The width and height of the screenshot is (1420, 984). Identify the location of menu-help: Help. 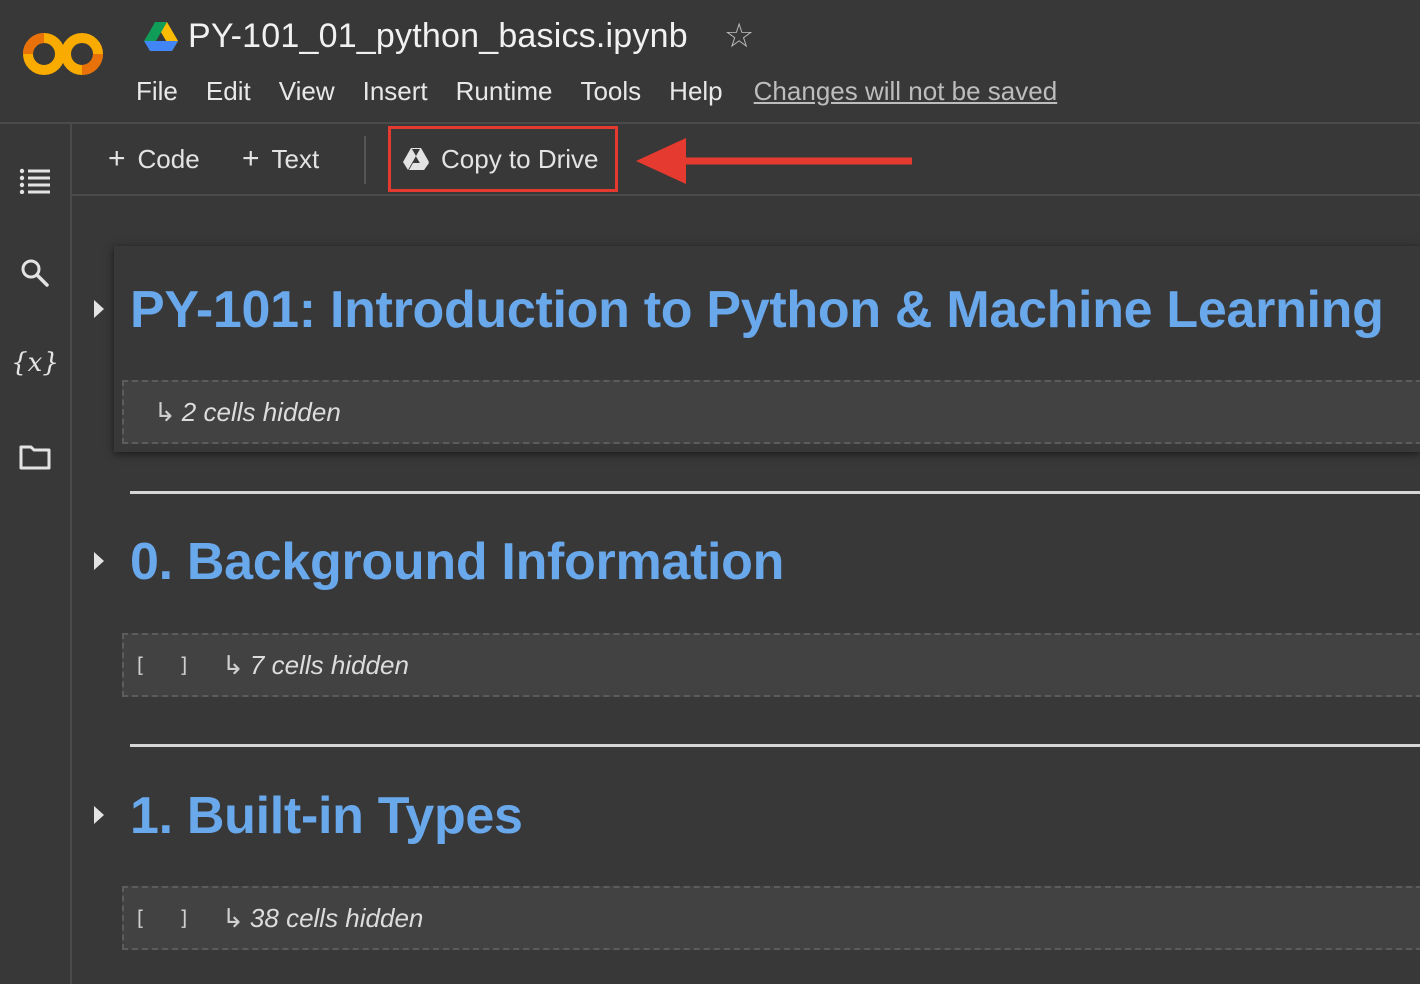
(695, 91).